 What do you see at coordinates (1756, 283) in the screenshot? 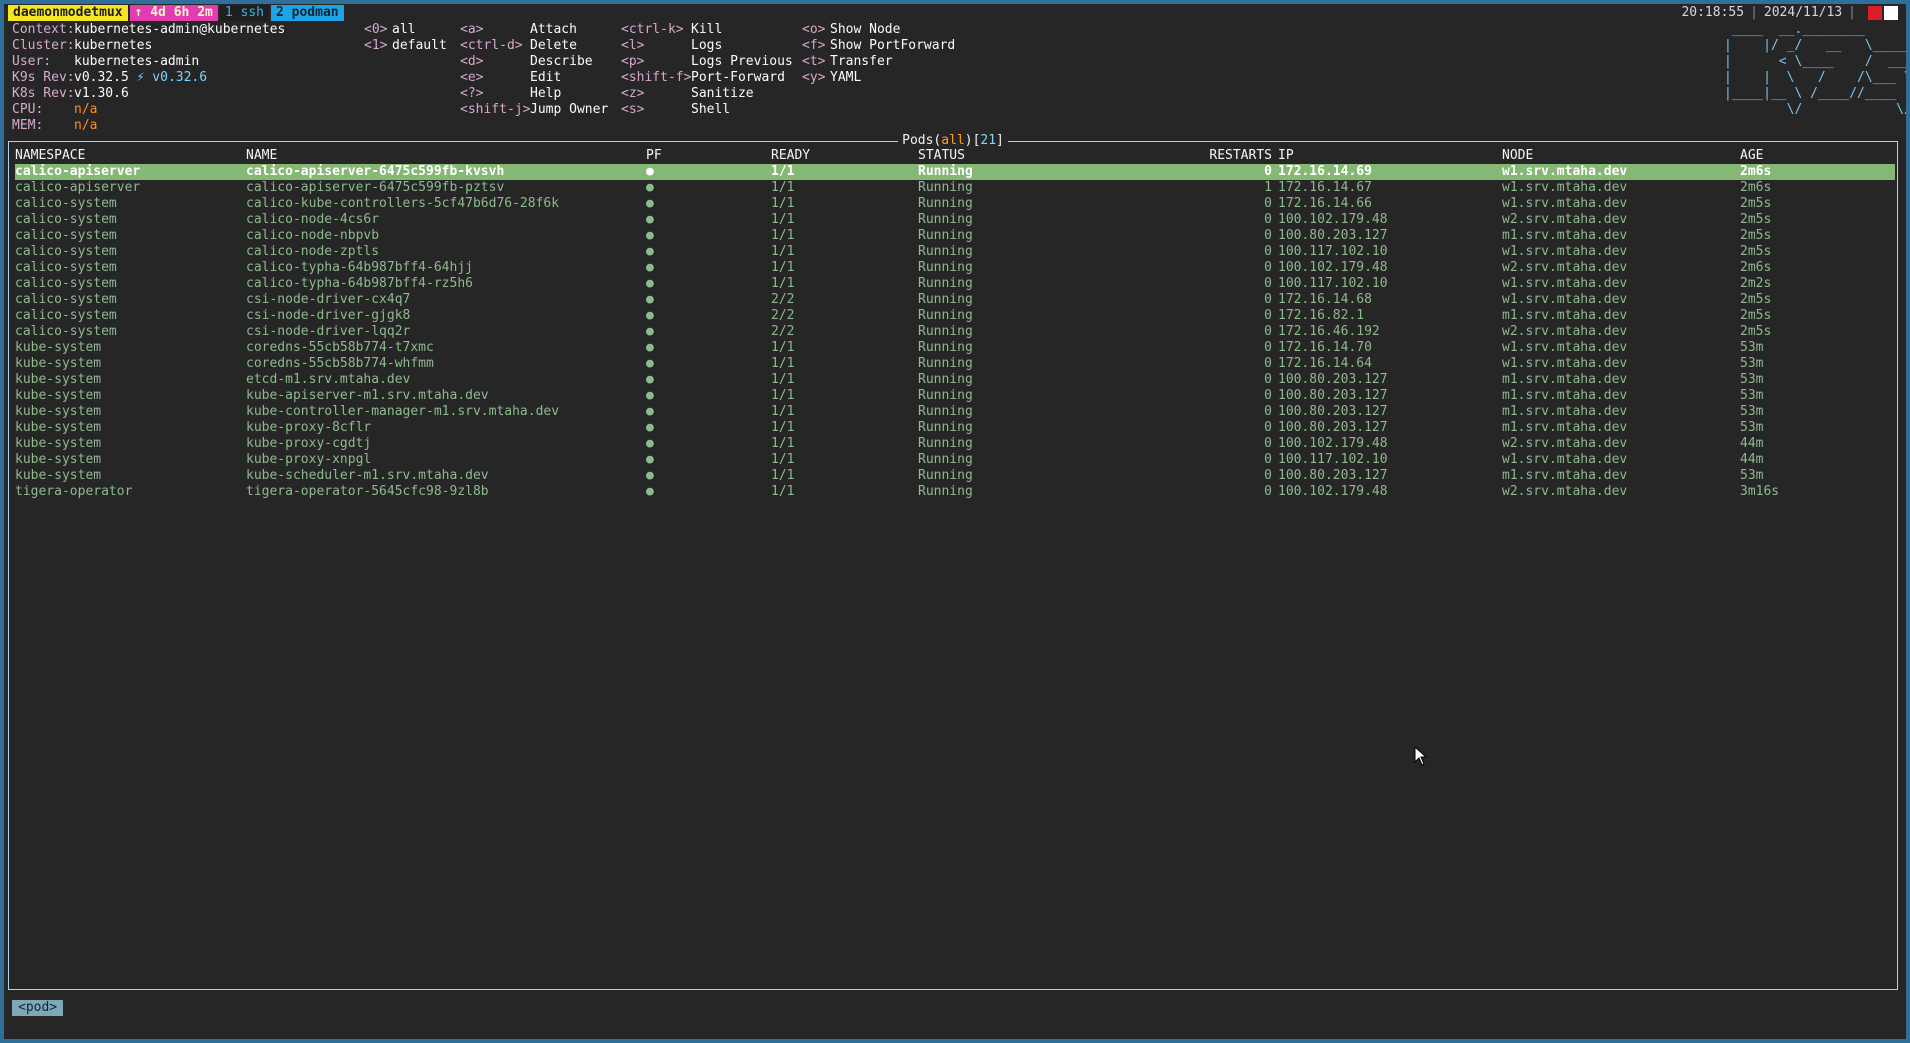
I see `cell-age: 2m2s` at bounding box center [1756, 283].